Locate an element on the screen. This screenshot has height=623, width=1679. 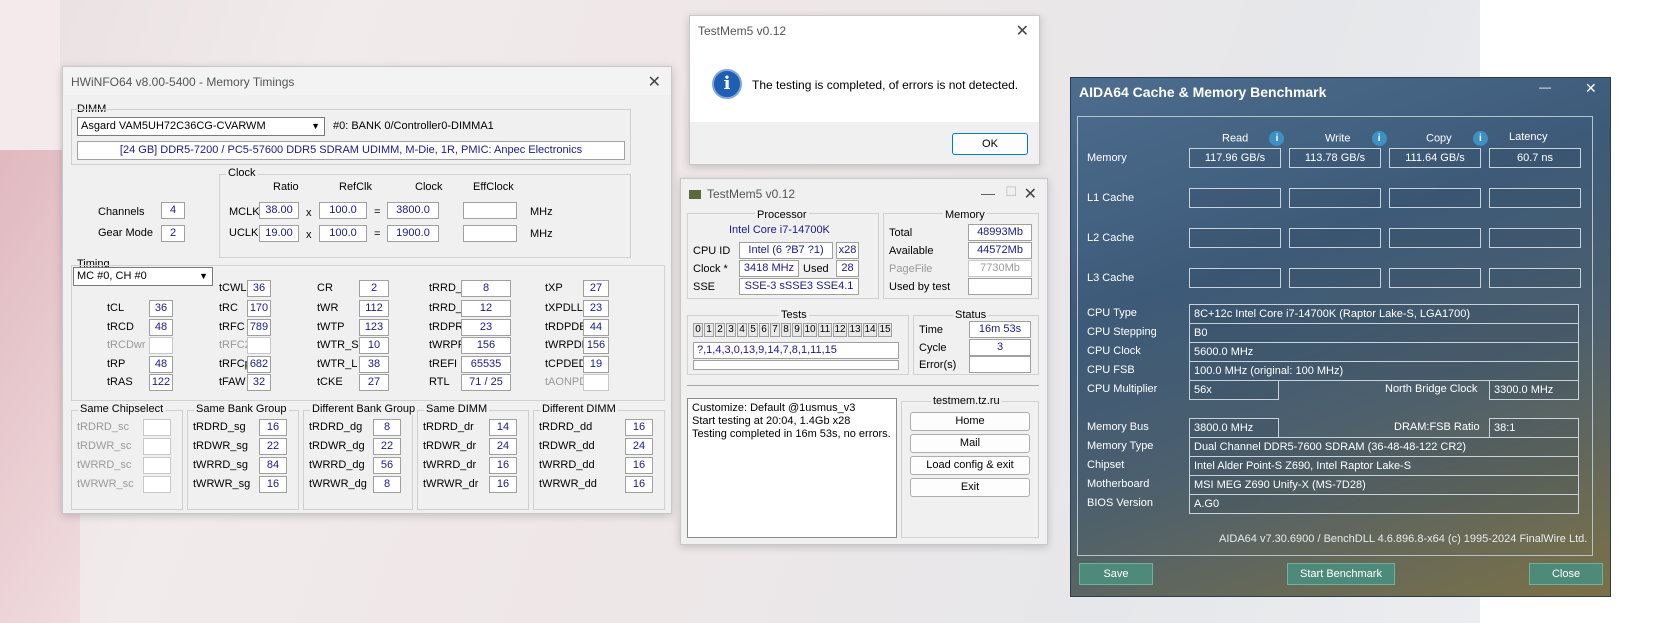
timing-label-twtr_s: tWTR_S is located at coordinates (338, 345).